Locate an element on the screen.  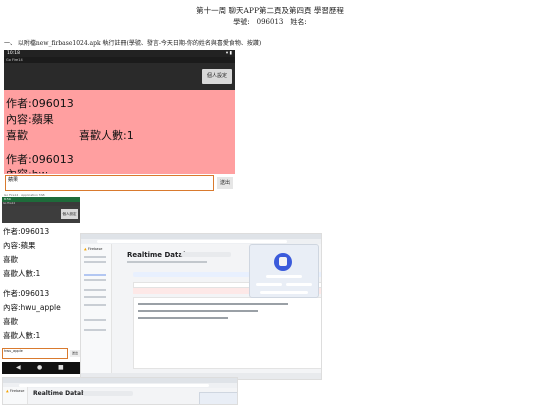
toolbar is located at coordinates (119, 76).